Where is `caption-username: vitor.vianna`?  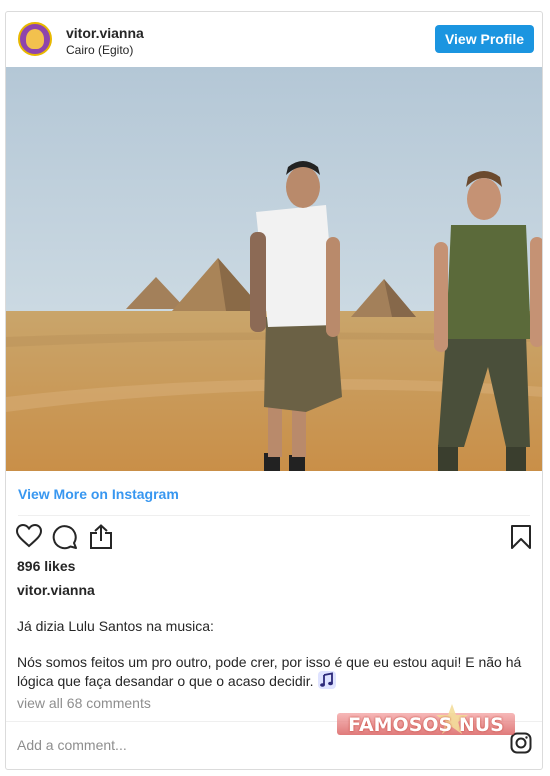
caption-username: vitor.vianna is located at coordinates (56, 590).